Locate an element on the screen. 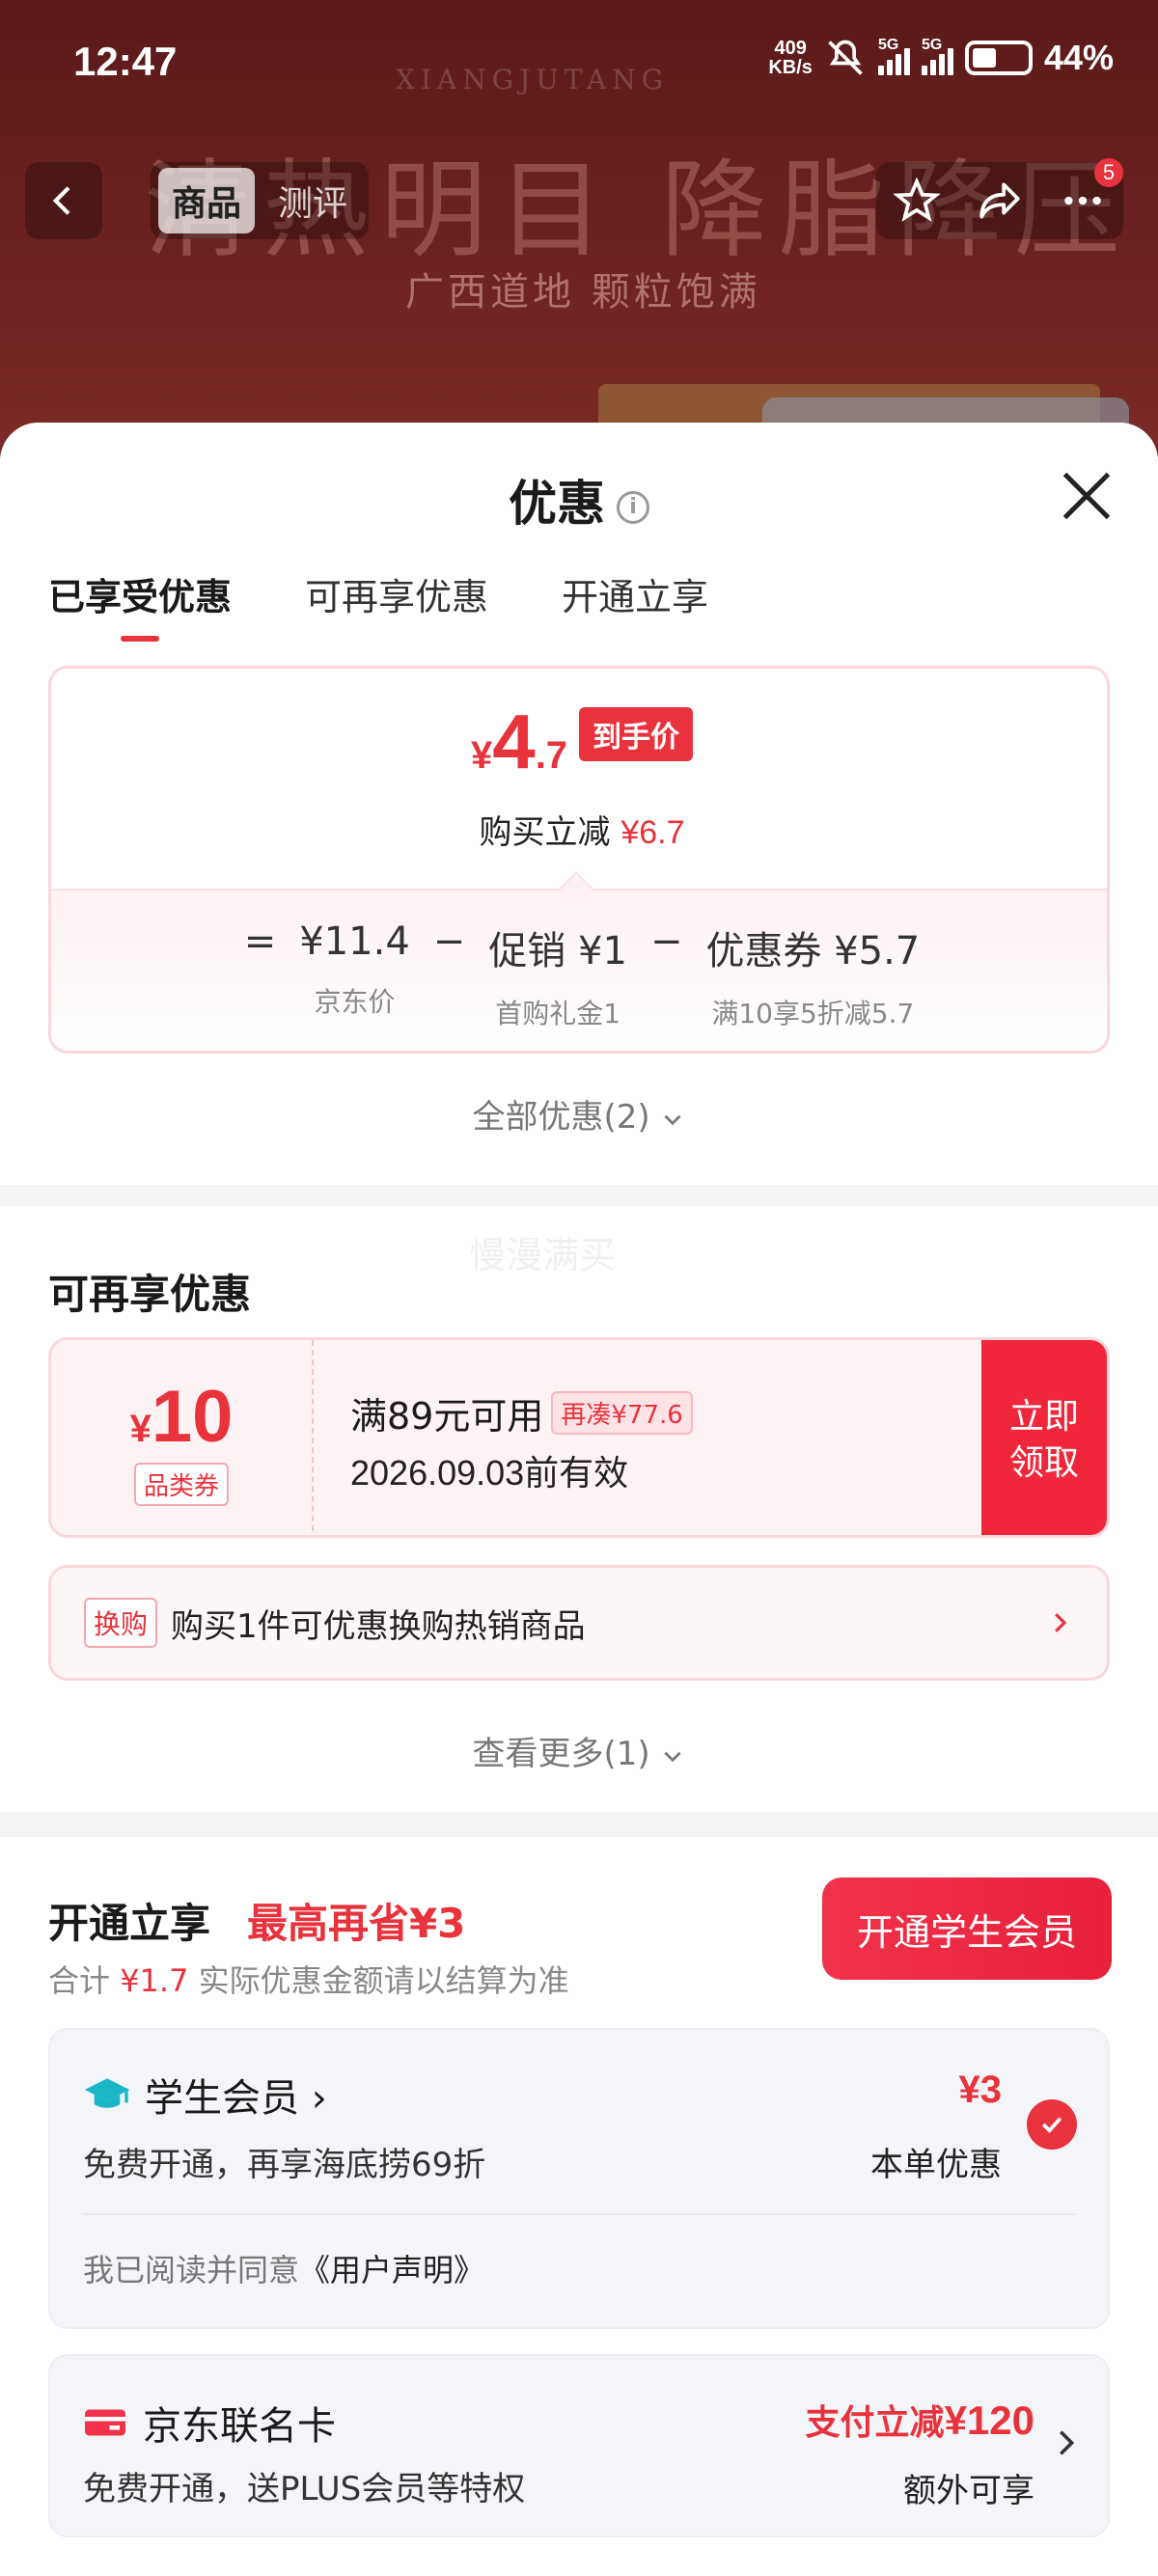 This screenshot has height=2576, width=1158. final-price-tag: 到手价 is located at coordinates (636, 734).